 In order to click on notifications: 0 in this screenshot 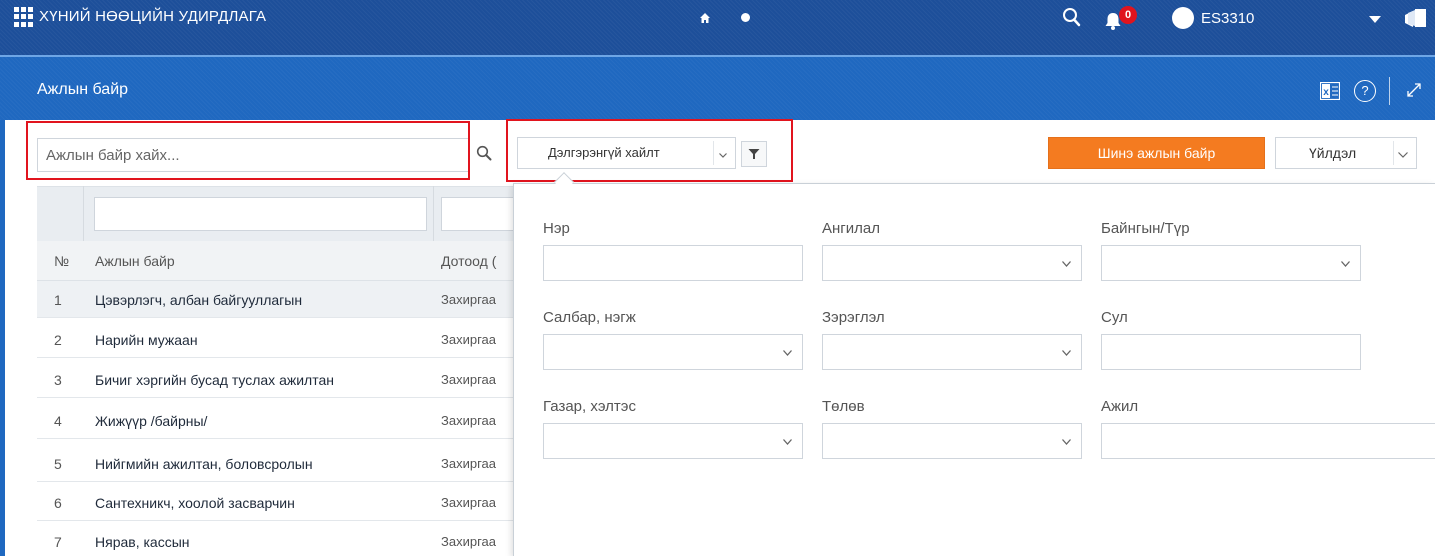, I will do `click(1120, 19)`.